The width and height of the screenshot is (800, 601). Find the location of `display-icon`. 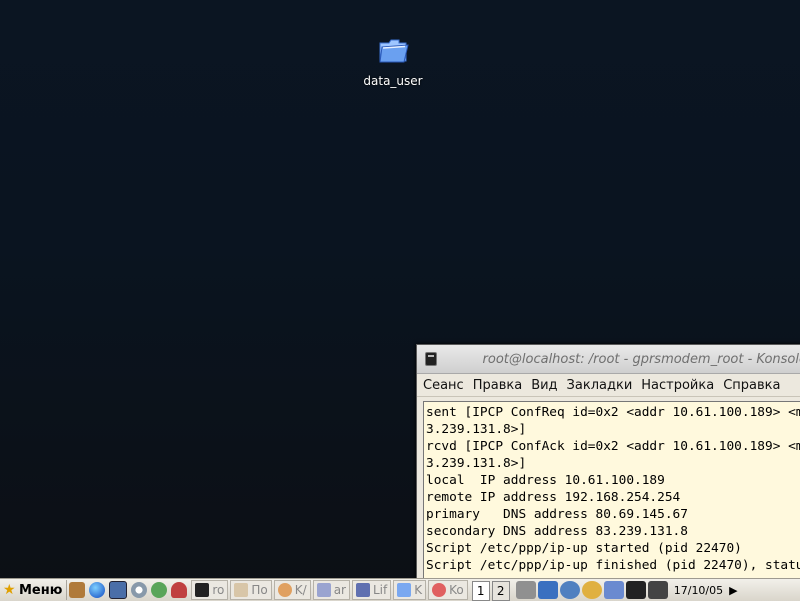

display-icon is located at coordinates (547, 590).